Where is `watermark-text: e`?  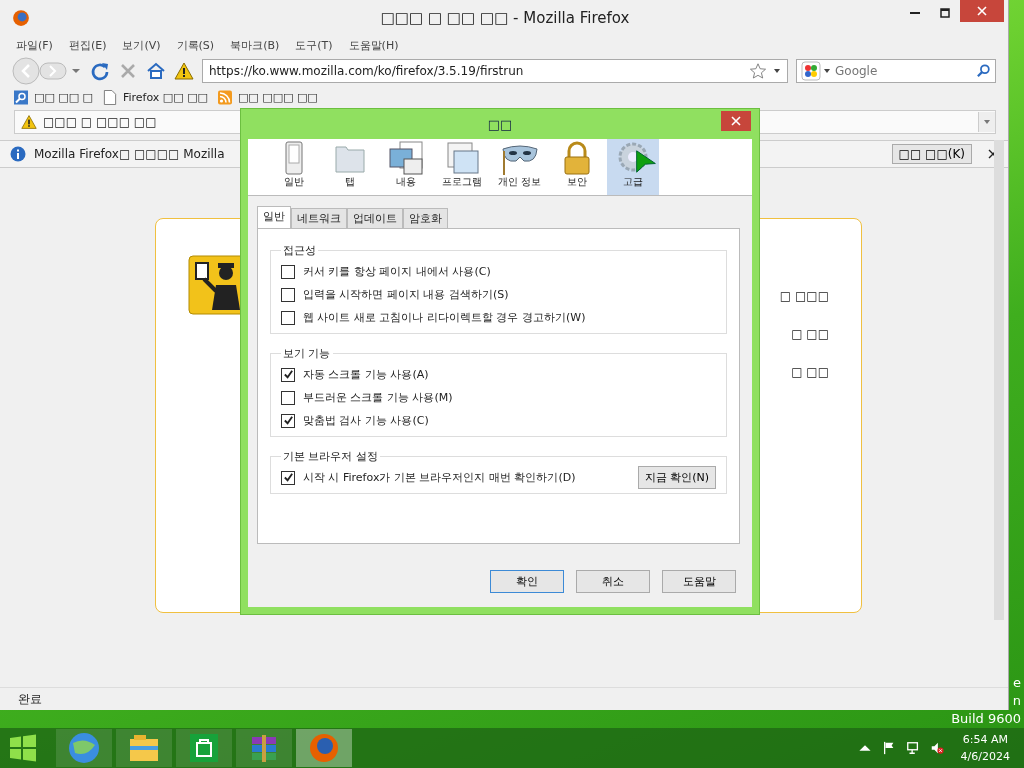
watermark-text: e is located at coordinates (1016, 683).